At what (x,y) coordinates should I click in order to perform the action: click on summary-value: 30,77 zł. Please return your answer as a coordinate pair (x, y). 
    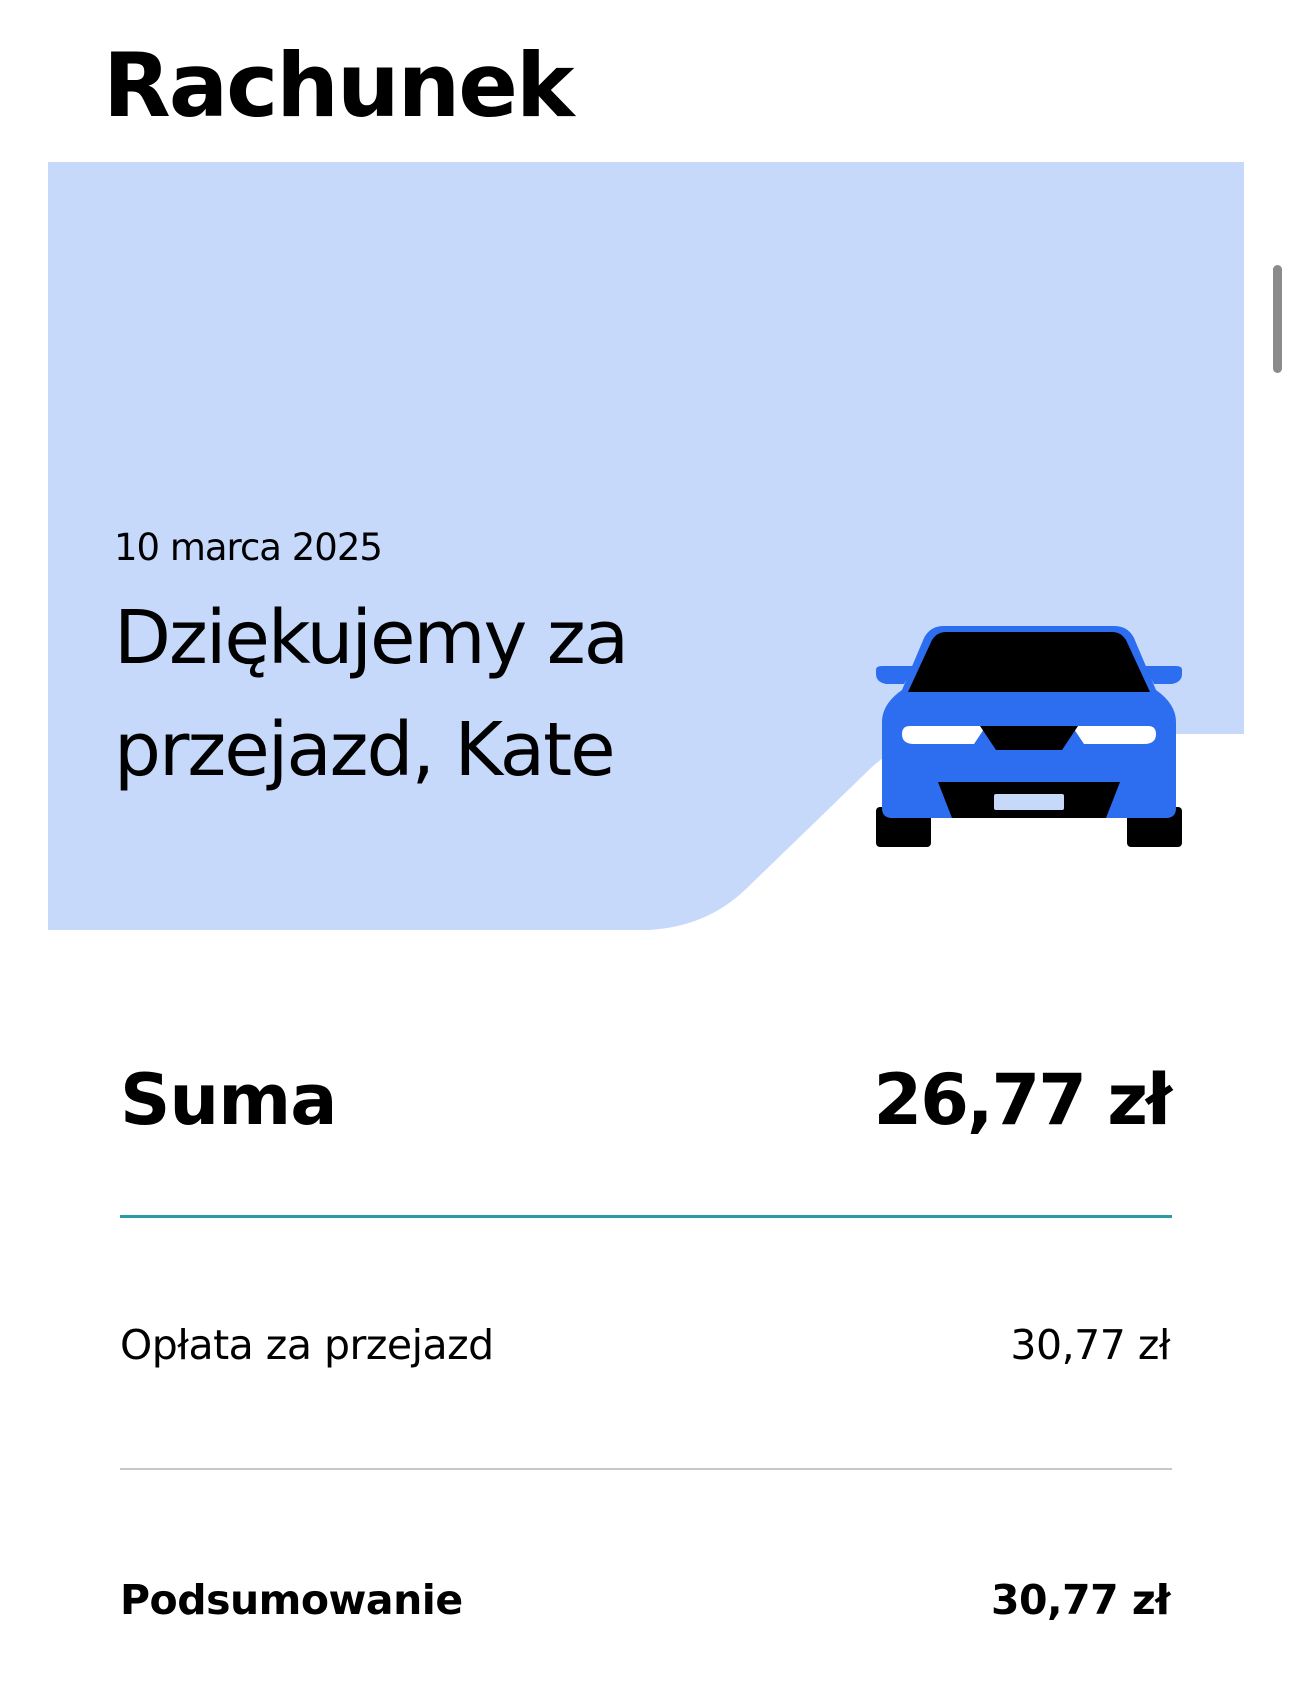
    Looking at the image, I should click on (1080, 1600).